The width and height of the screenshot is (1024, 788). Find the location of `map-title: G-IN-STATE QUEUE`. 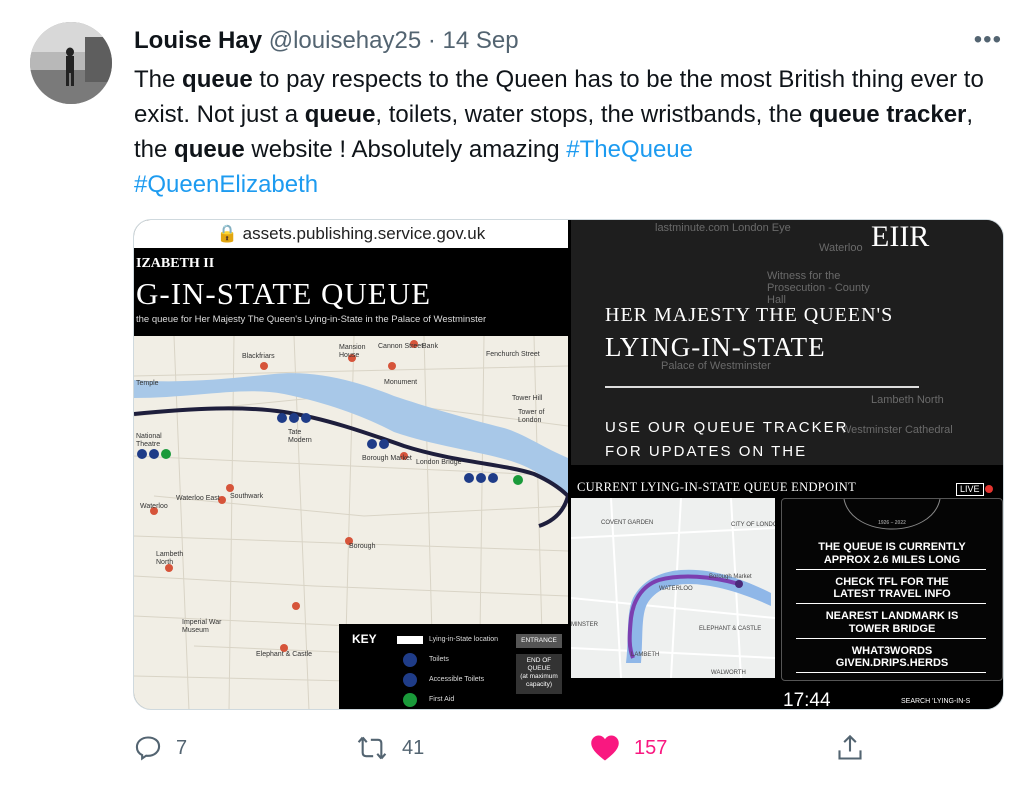

map-title: G-IN-STATE QUEUE is located at coordinates (284, 293).